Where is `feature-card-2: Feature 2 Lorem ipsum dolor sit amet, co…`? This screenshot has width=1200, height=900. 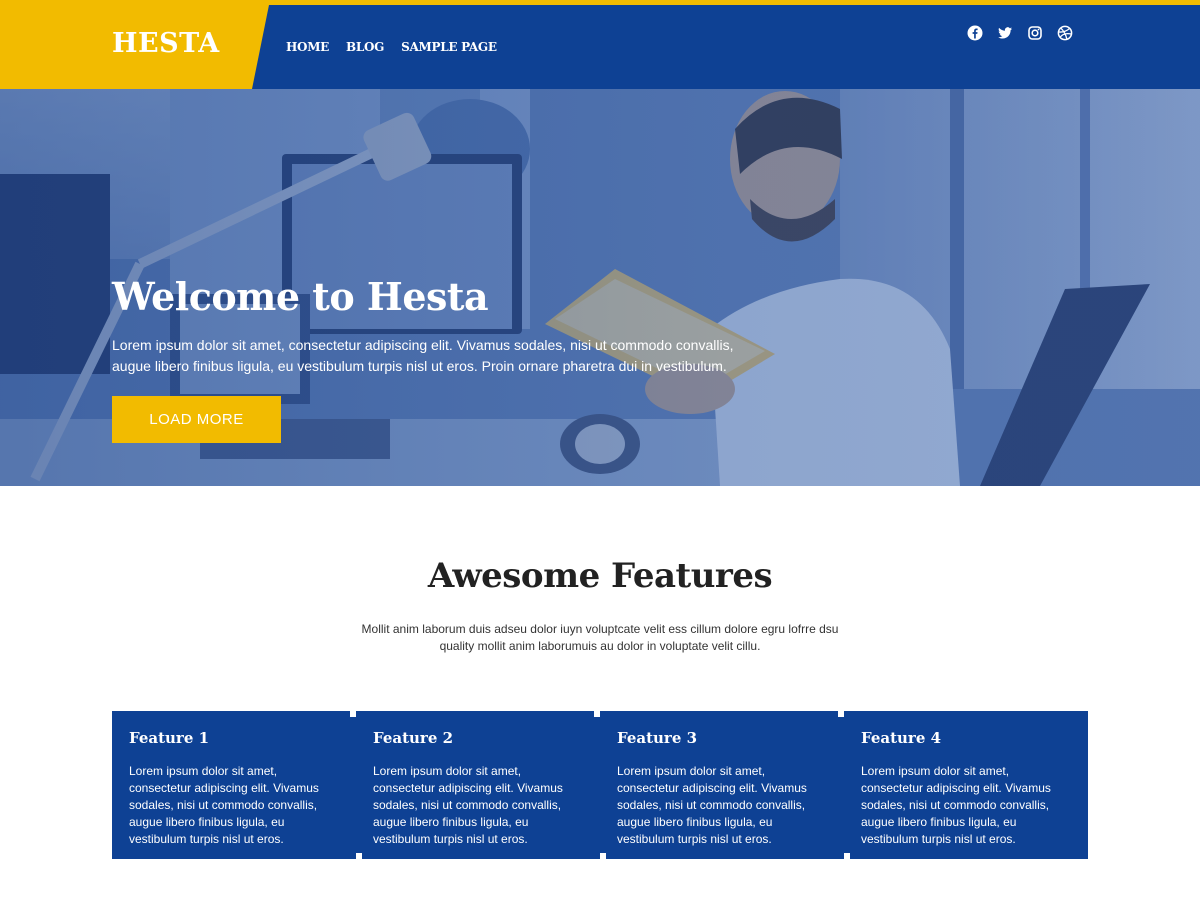
feature-card-2: Feature 2 Lorem ipsum dolor sit amet, co… is located at coordinates (478, 785).